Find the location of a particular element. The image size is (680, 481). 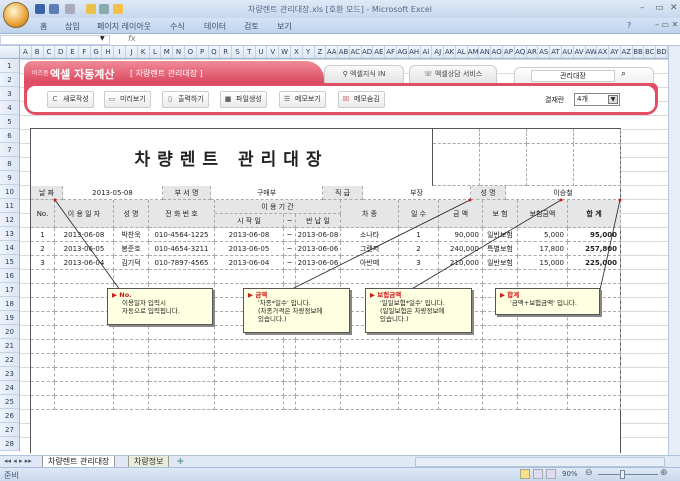

workbook-controls: – ▭ ✕ is located at coordinates (666, 24).